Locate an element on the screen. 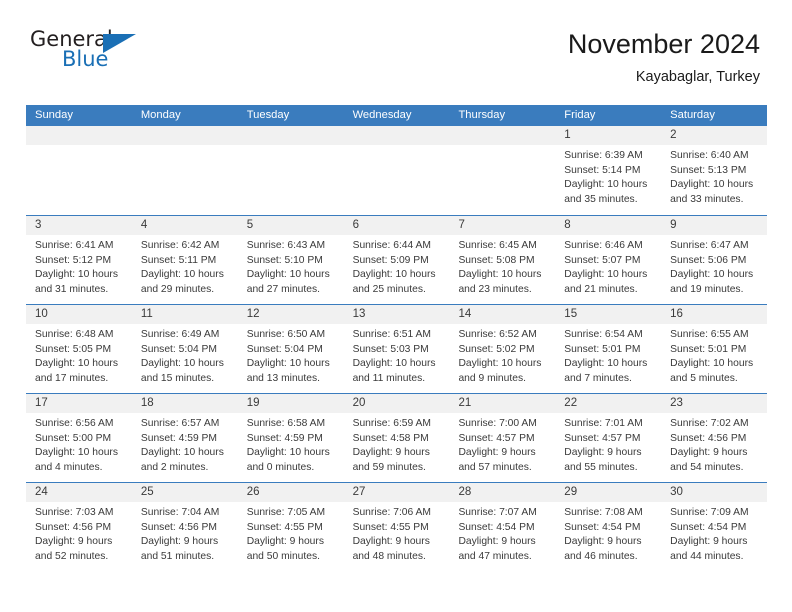  sunset-time: Sunset: 4:55 PM is located at coordinates (284, 527).